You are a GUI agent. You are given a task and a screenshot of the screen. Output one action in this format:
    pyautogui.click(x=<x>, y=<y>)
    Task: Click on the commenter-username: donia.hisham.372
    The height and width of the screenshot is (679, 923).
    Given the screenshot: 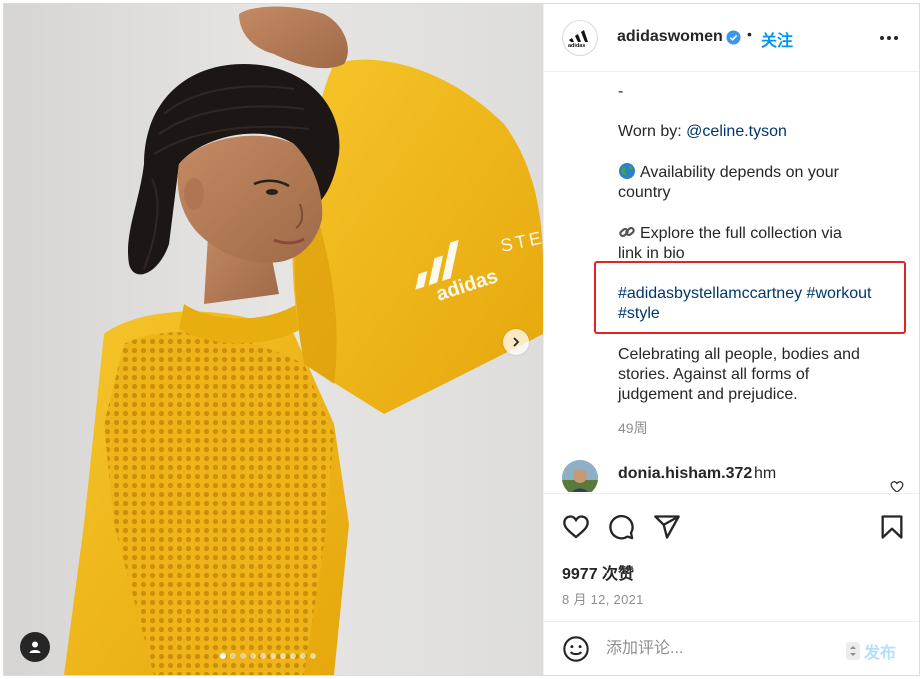 What is the action you would take?
    pyautogui.click(x=685, y=474)
    